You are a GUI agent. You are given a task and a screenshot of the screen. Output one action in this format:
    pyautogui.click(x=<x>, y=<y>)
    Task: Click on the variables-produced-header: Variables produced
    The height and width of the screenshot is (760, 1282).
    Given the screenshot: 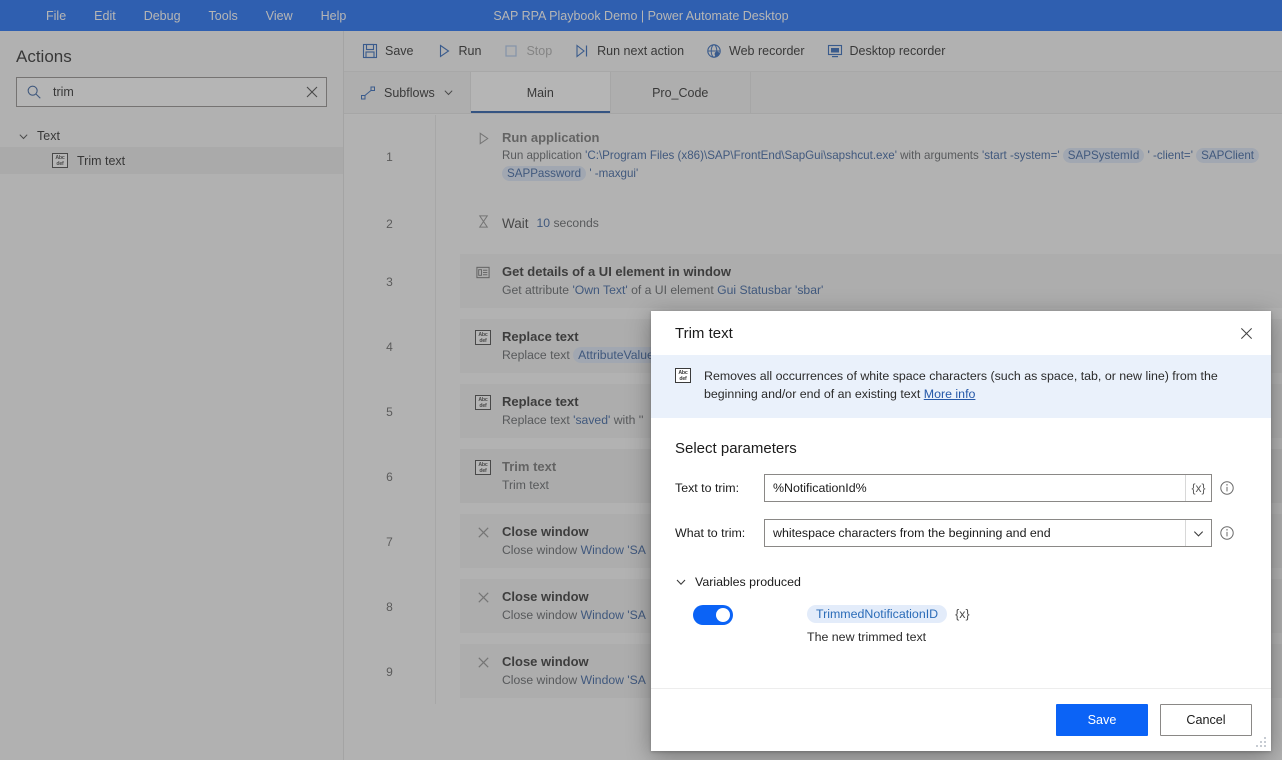 What is the action you would take?
    pyautogui.click(x=961, y=582)
    